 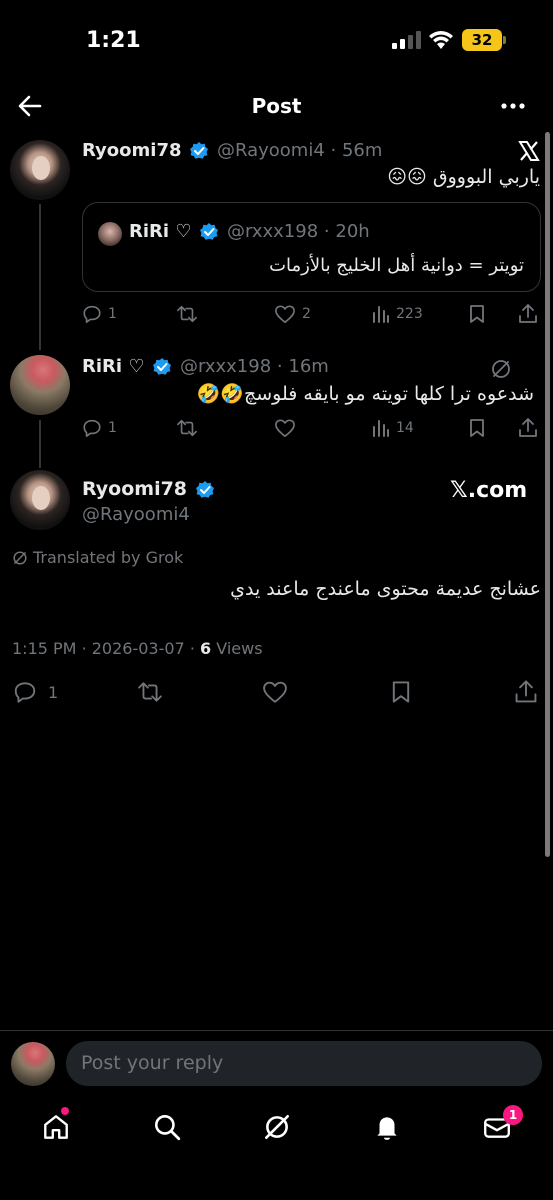 I want to click on views-button: 223, so click(x=397, y=314).